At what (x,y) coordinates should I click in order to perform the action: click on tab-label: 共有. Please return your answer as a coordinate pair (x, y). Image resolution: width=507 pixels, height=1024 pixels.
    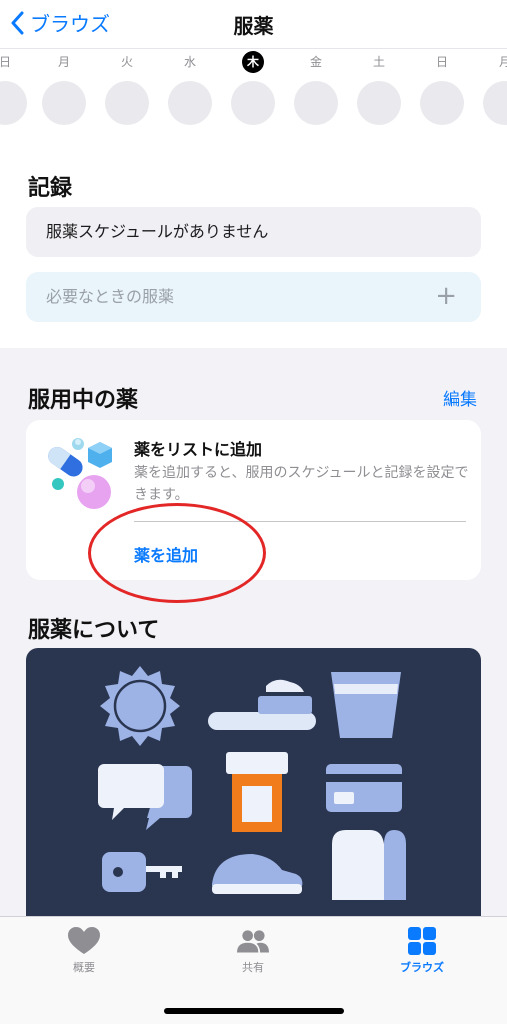
    Looking at the image, I should click on (253, 967).